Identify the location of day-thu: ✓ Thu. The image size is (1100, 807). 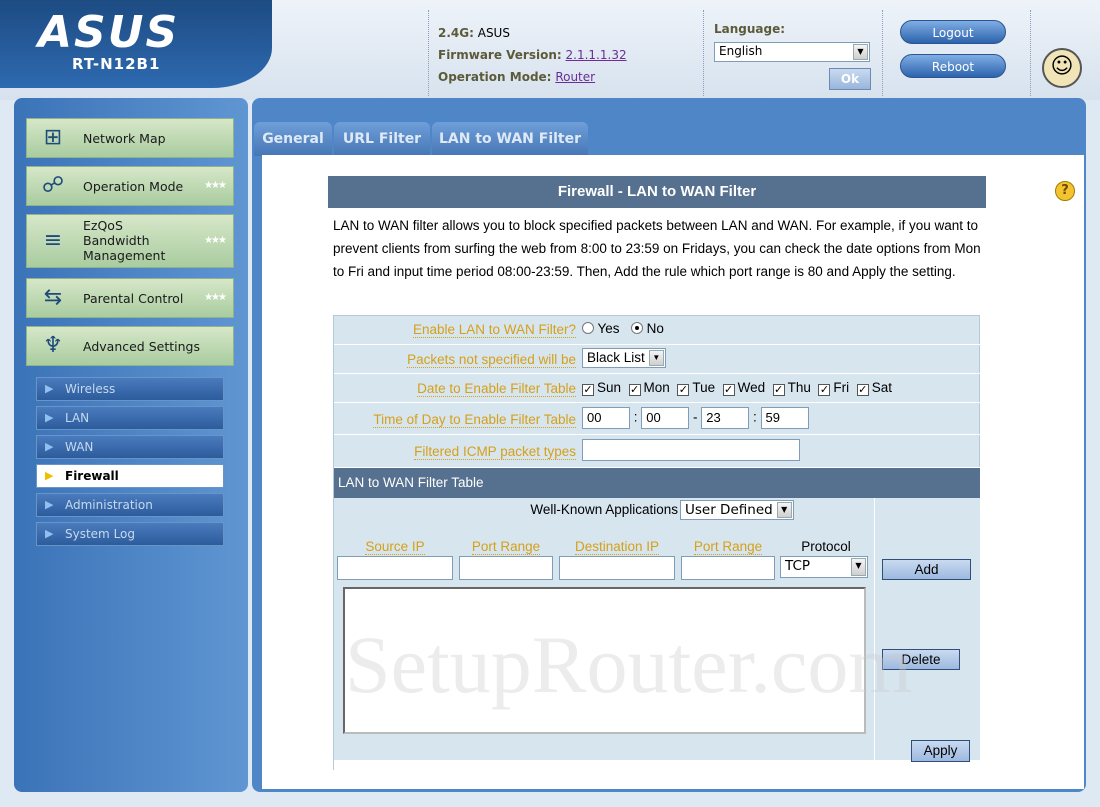
(791, 388).